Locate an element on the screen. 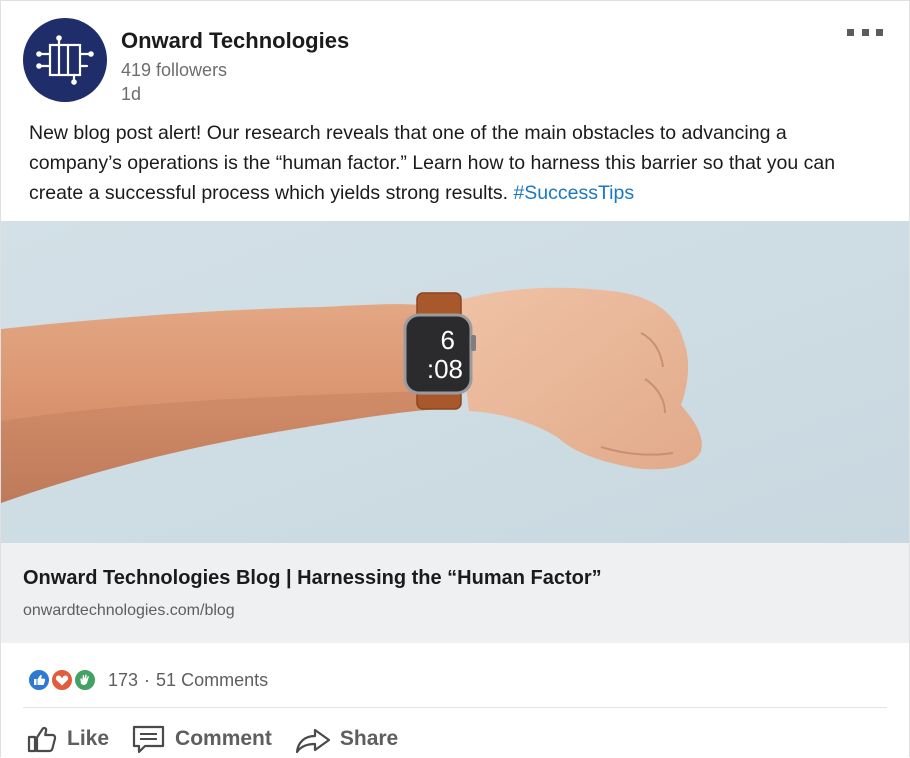  like-label: Like is located at coordinates (88, 738).